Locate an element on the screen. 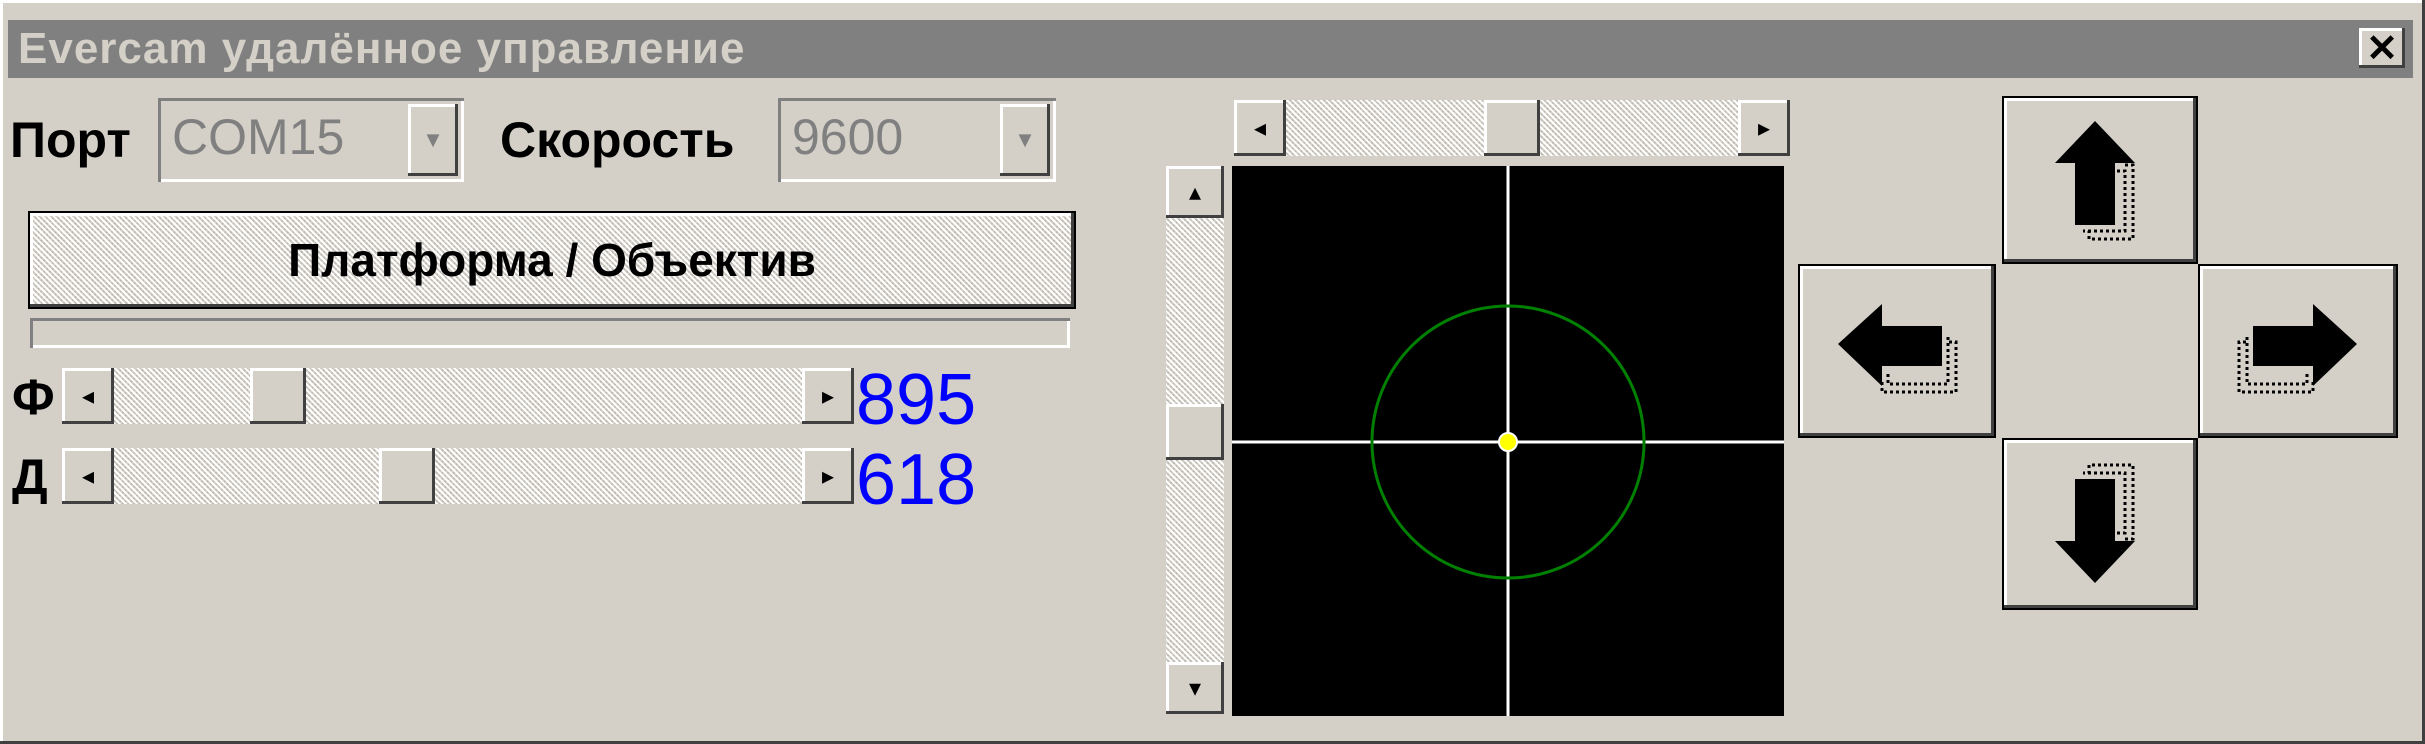 The image size is (2425, 744). move-up-button is located at coordinates (2100, 180).